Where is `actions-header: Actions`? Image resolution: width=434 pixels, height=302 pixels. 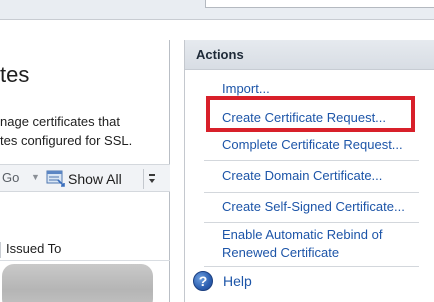 actions-header: Actions is located at coordinates (309, 55).